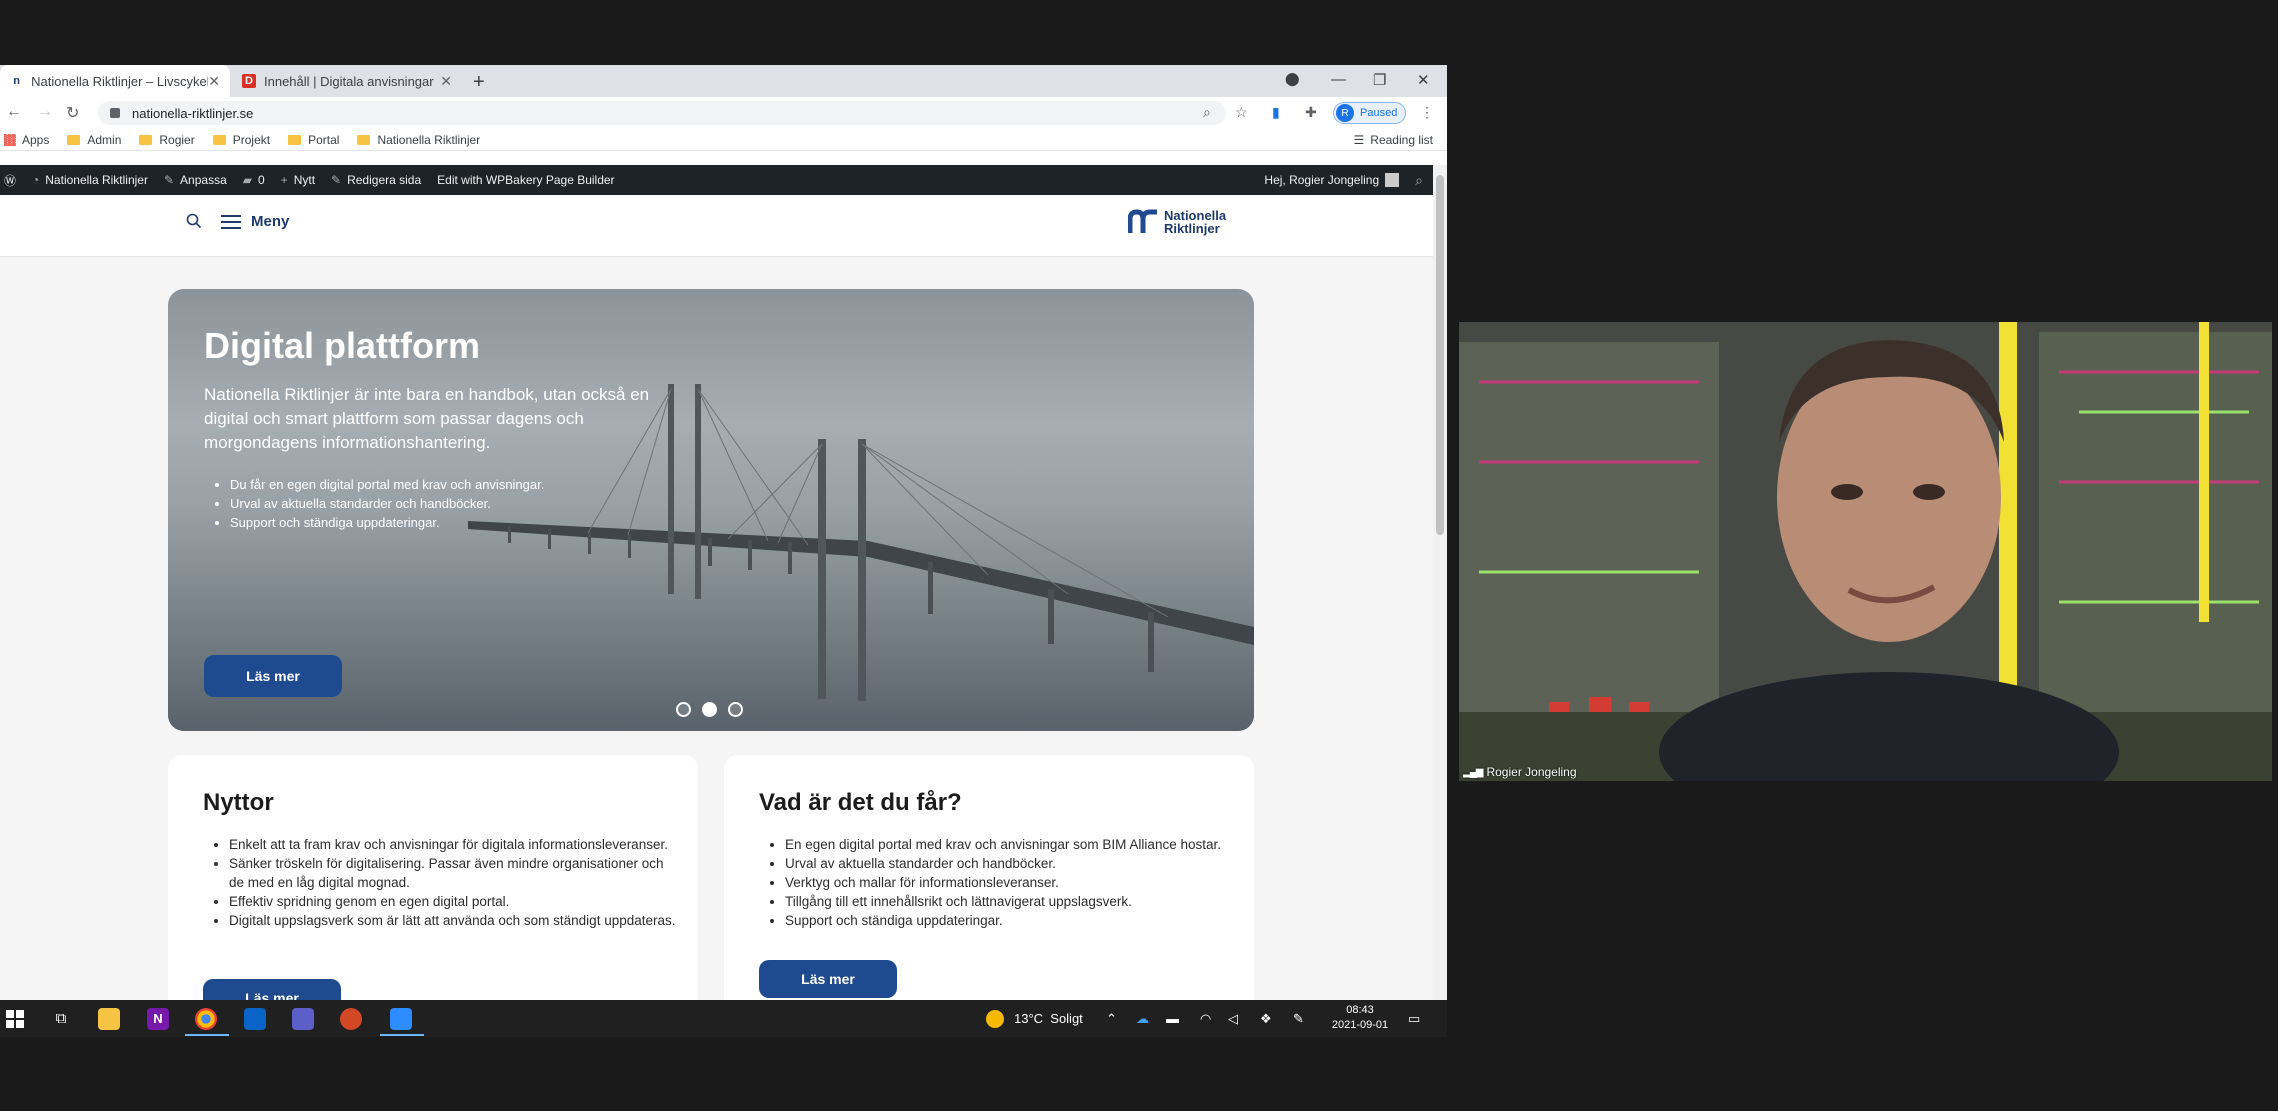 This screenshot has width=2278, height=1111. I want to click on zoom-app-icon, so click(401, 1019).